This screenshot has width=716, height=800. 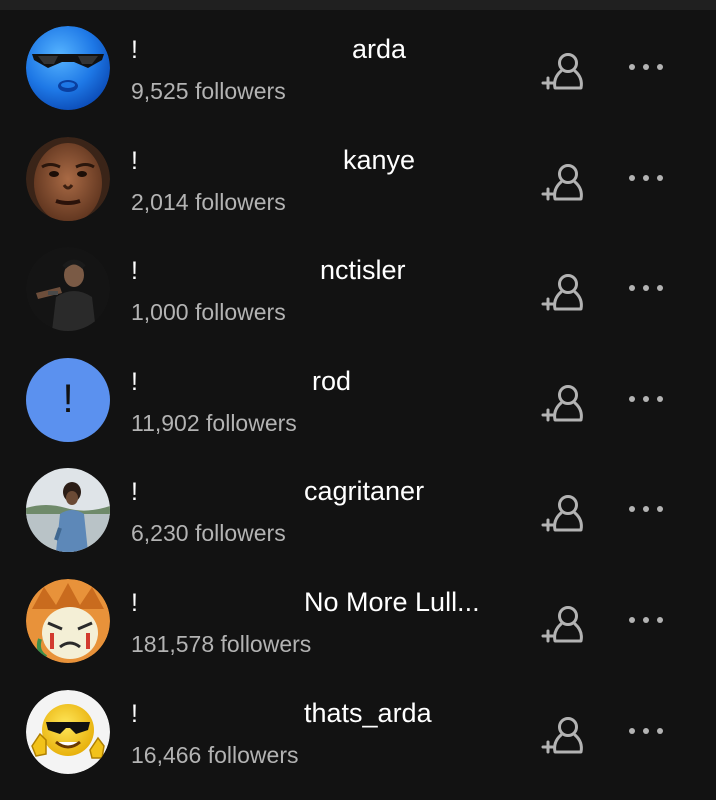 What do you see at coordinates (214, 422) in the screenshot?
I see `follower-count: 11,902 followers` at bounding box center [214, 422].